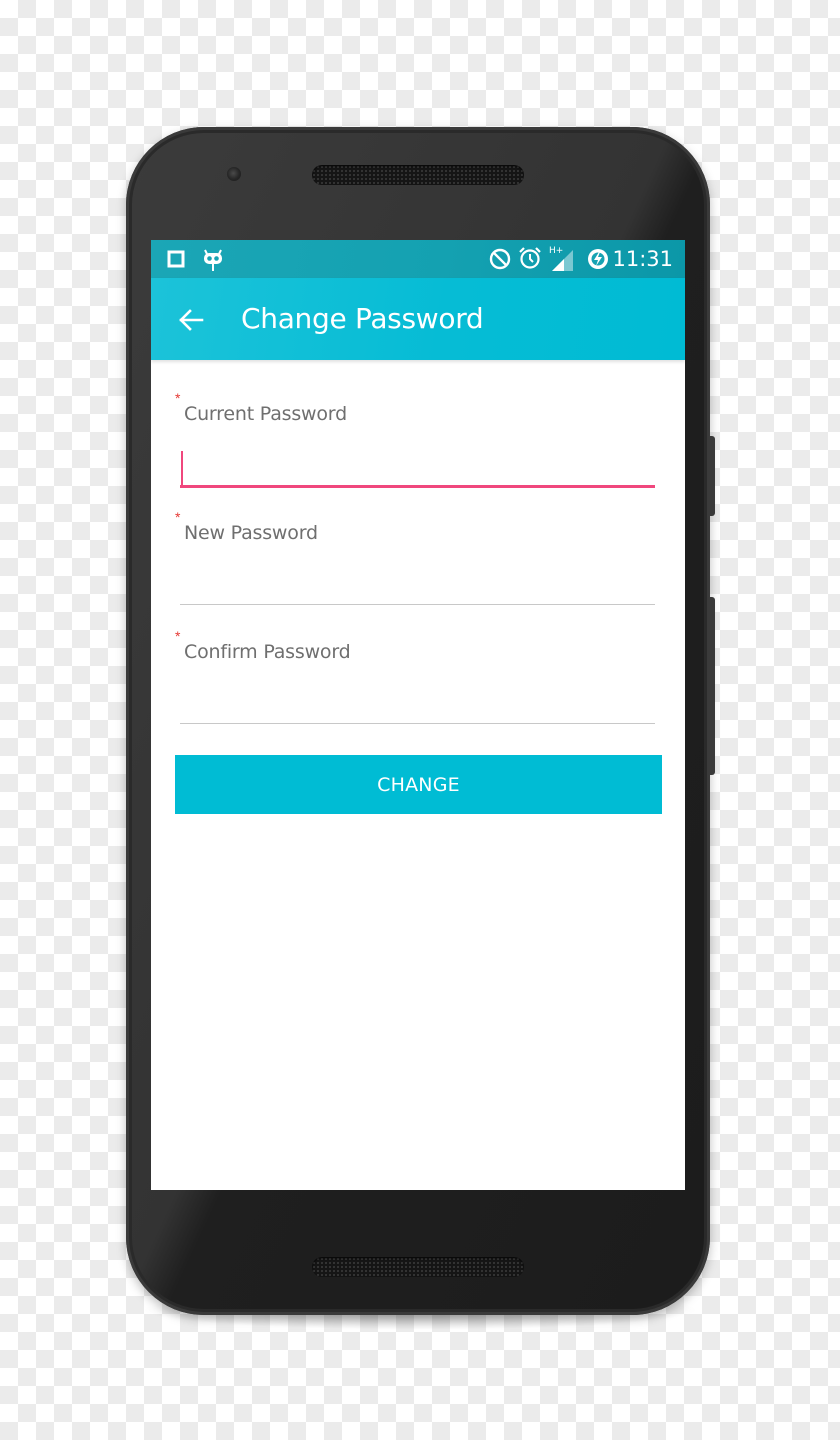  Describe the element at coordinates (176, 261) in the screenshot. I see `square-notification-icon` at that location.